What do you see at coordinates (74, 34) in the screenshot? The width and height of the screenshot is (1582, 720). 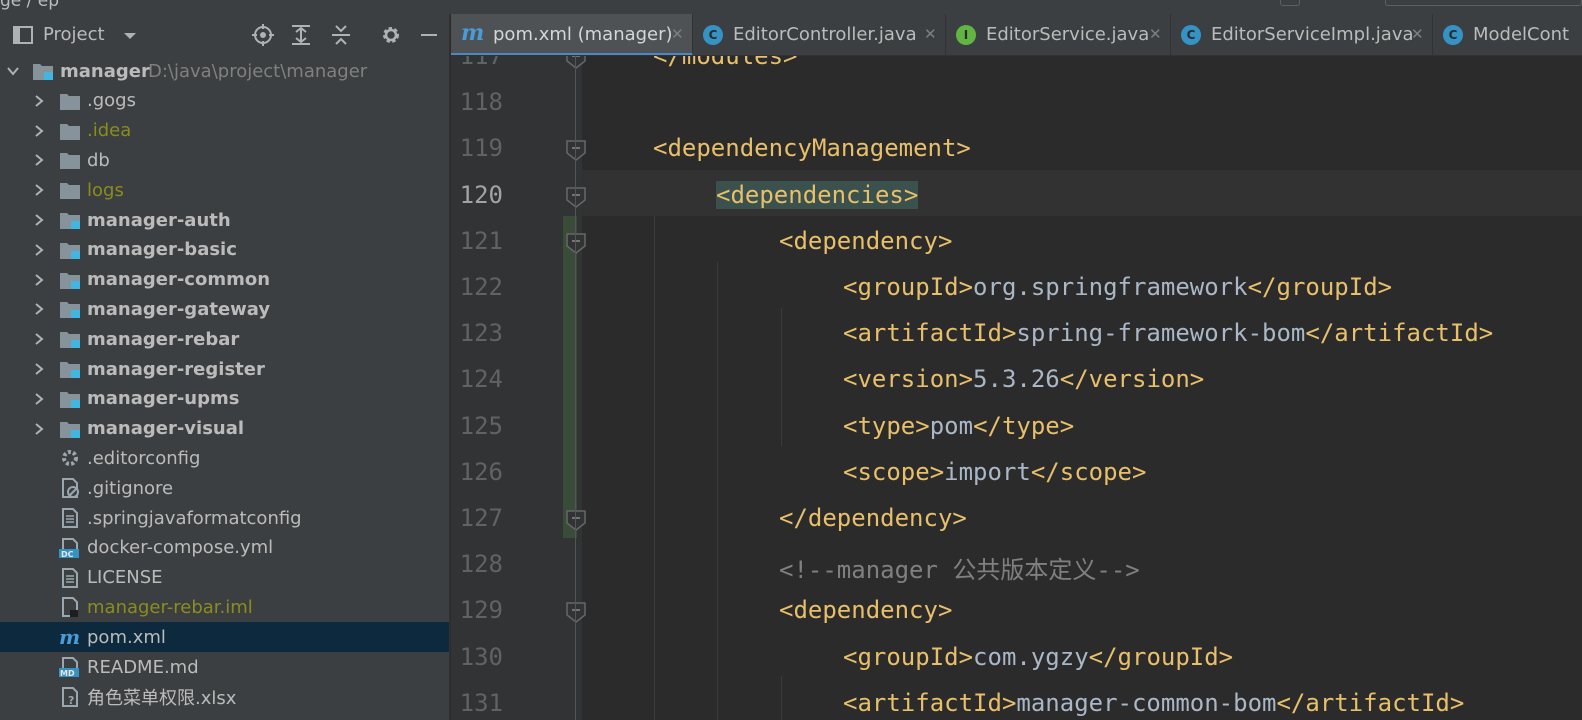 I see `project-view-selector: Project` at bounding box center [74, 34].